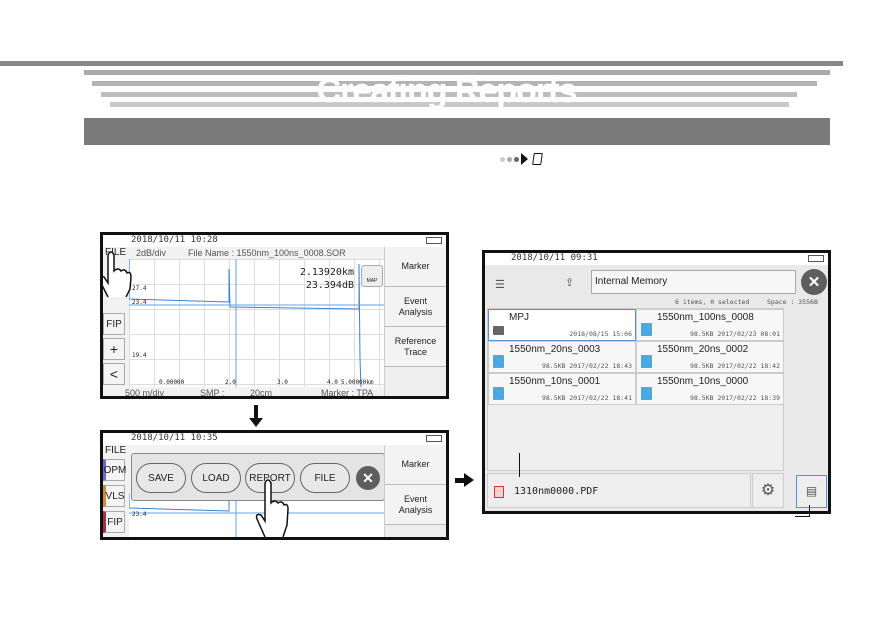 This screenshot has width=893, height=629. I want to click on location-text: Internal Memory, so click(631, 281).